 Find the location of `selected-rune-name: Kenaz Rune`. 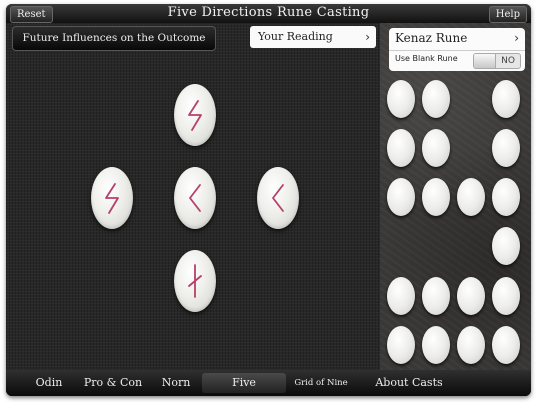

selected-rune-name: Kenaz Rune is located at coordinates (431, 38).